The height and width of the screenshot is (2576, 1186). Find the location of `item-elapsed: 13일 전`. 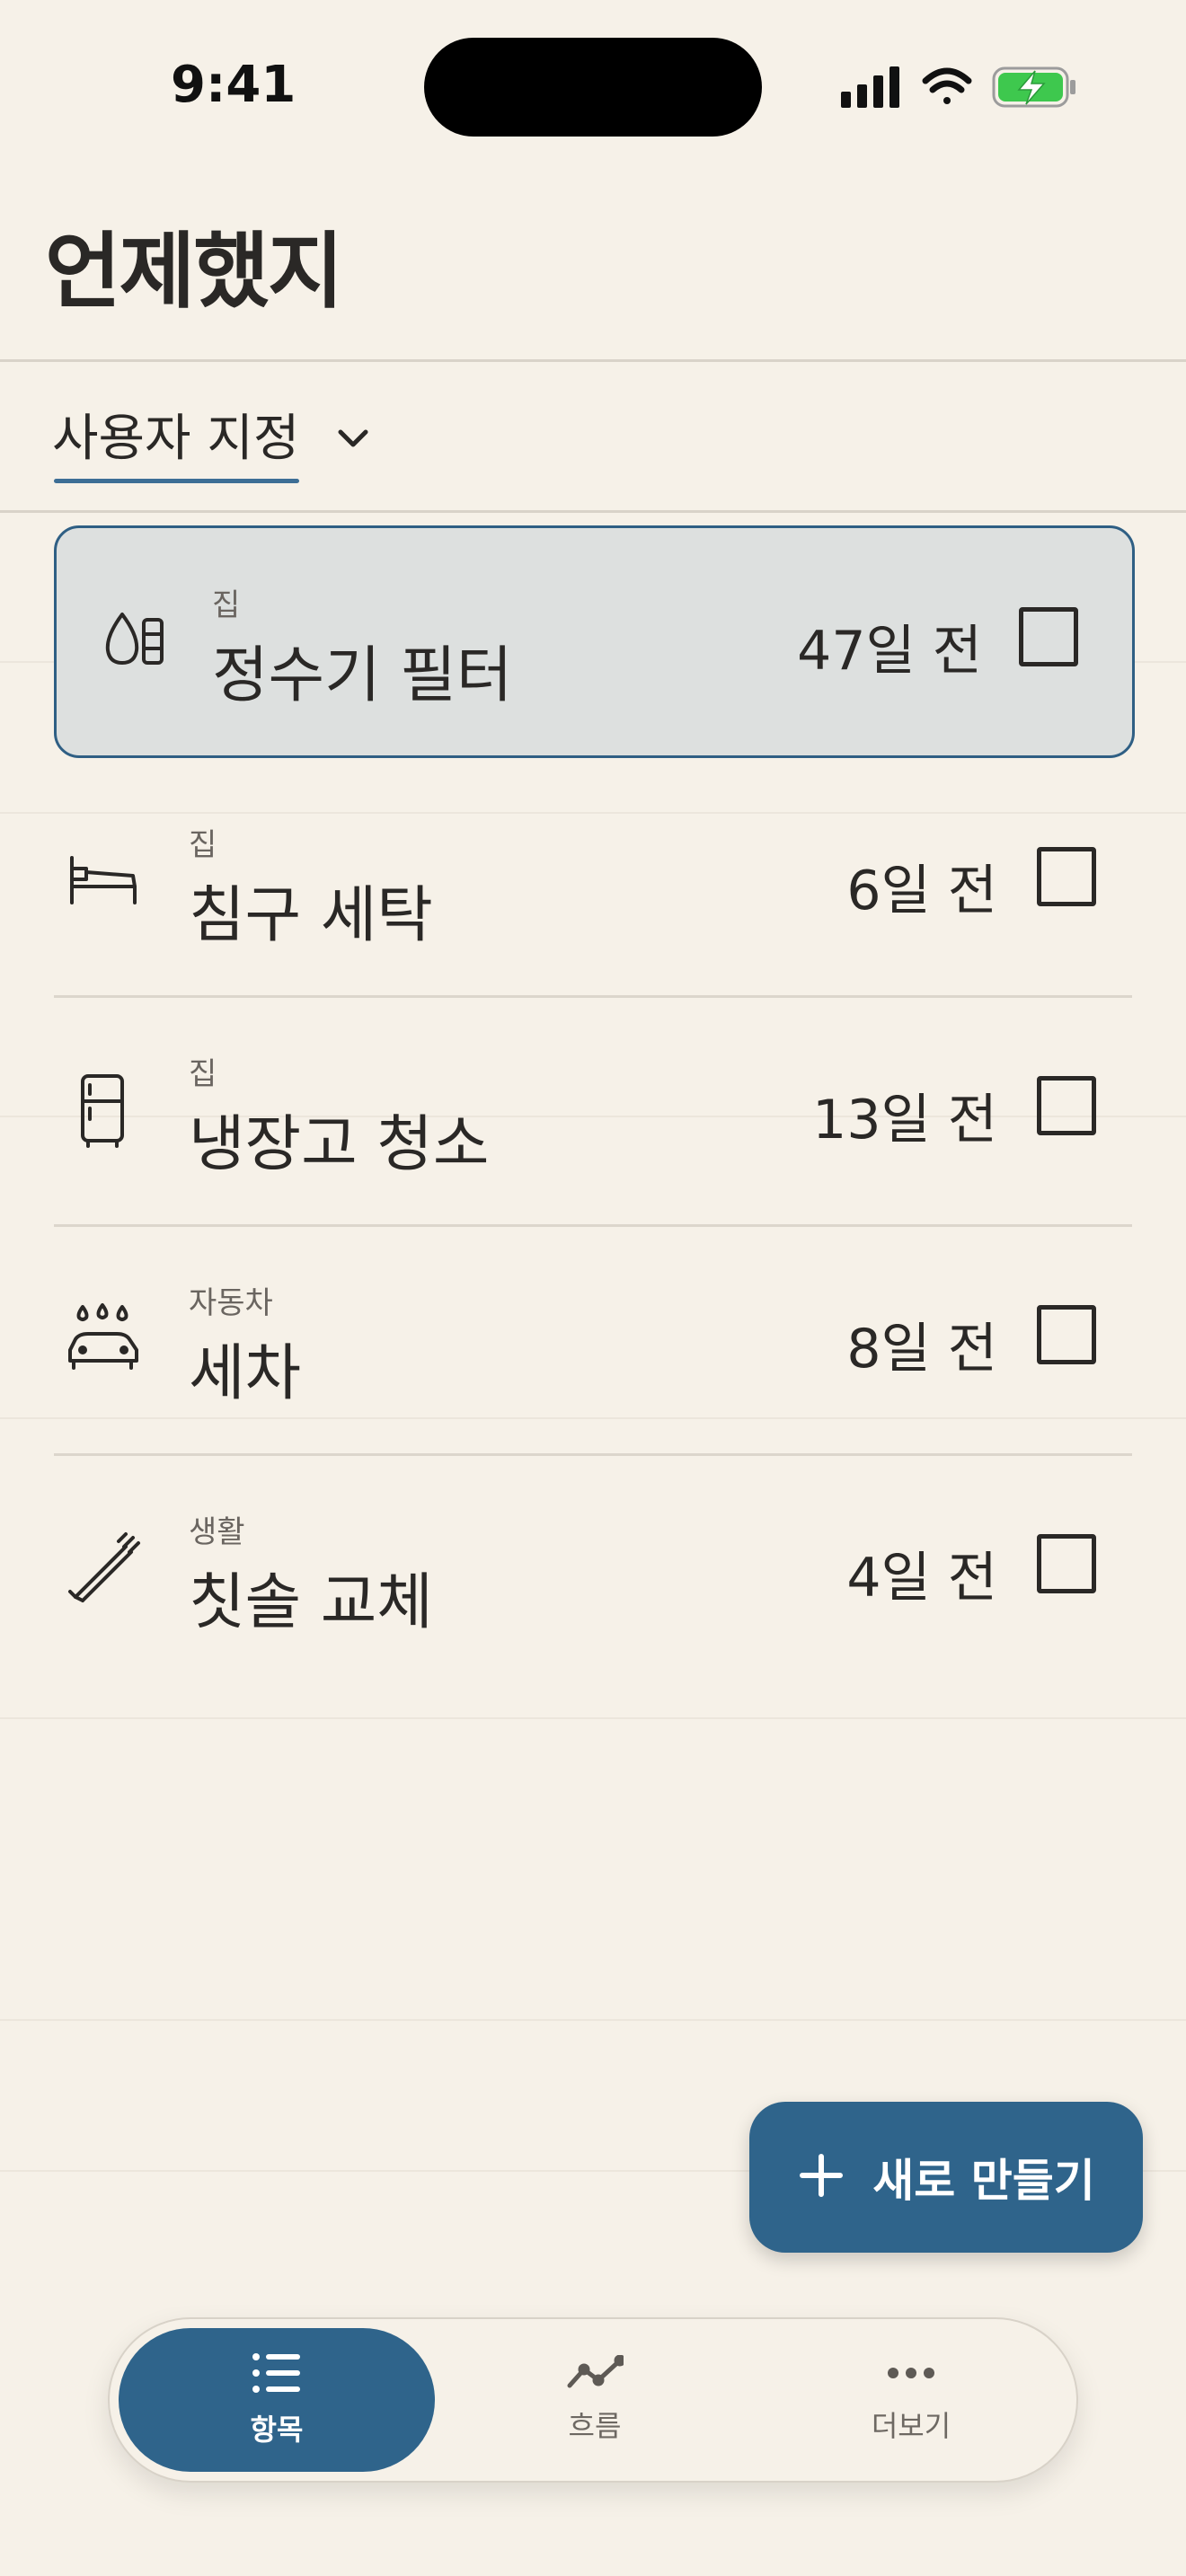

item-elapsed: 13일 전 is located at coordinates (904, 1120).